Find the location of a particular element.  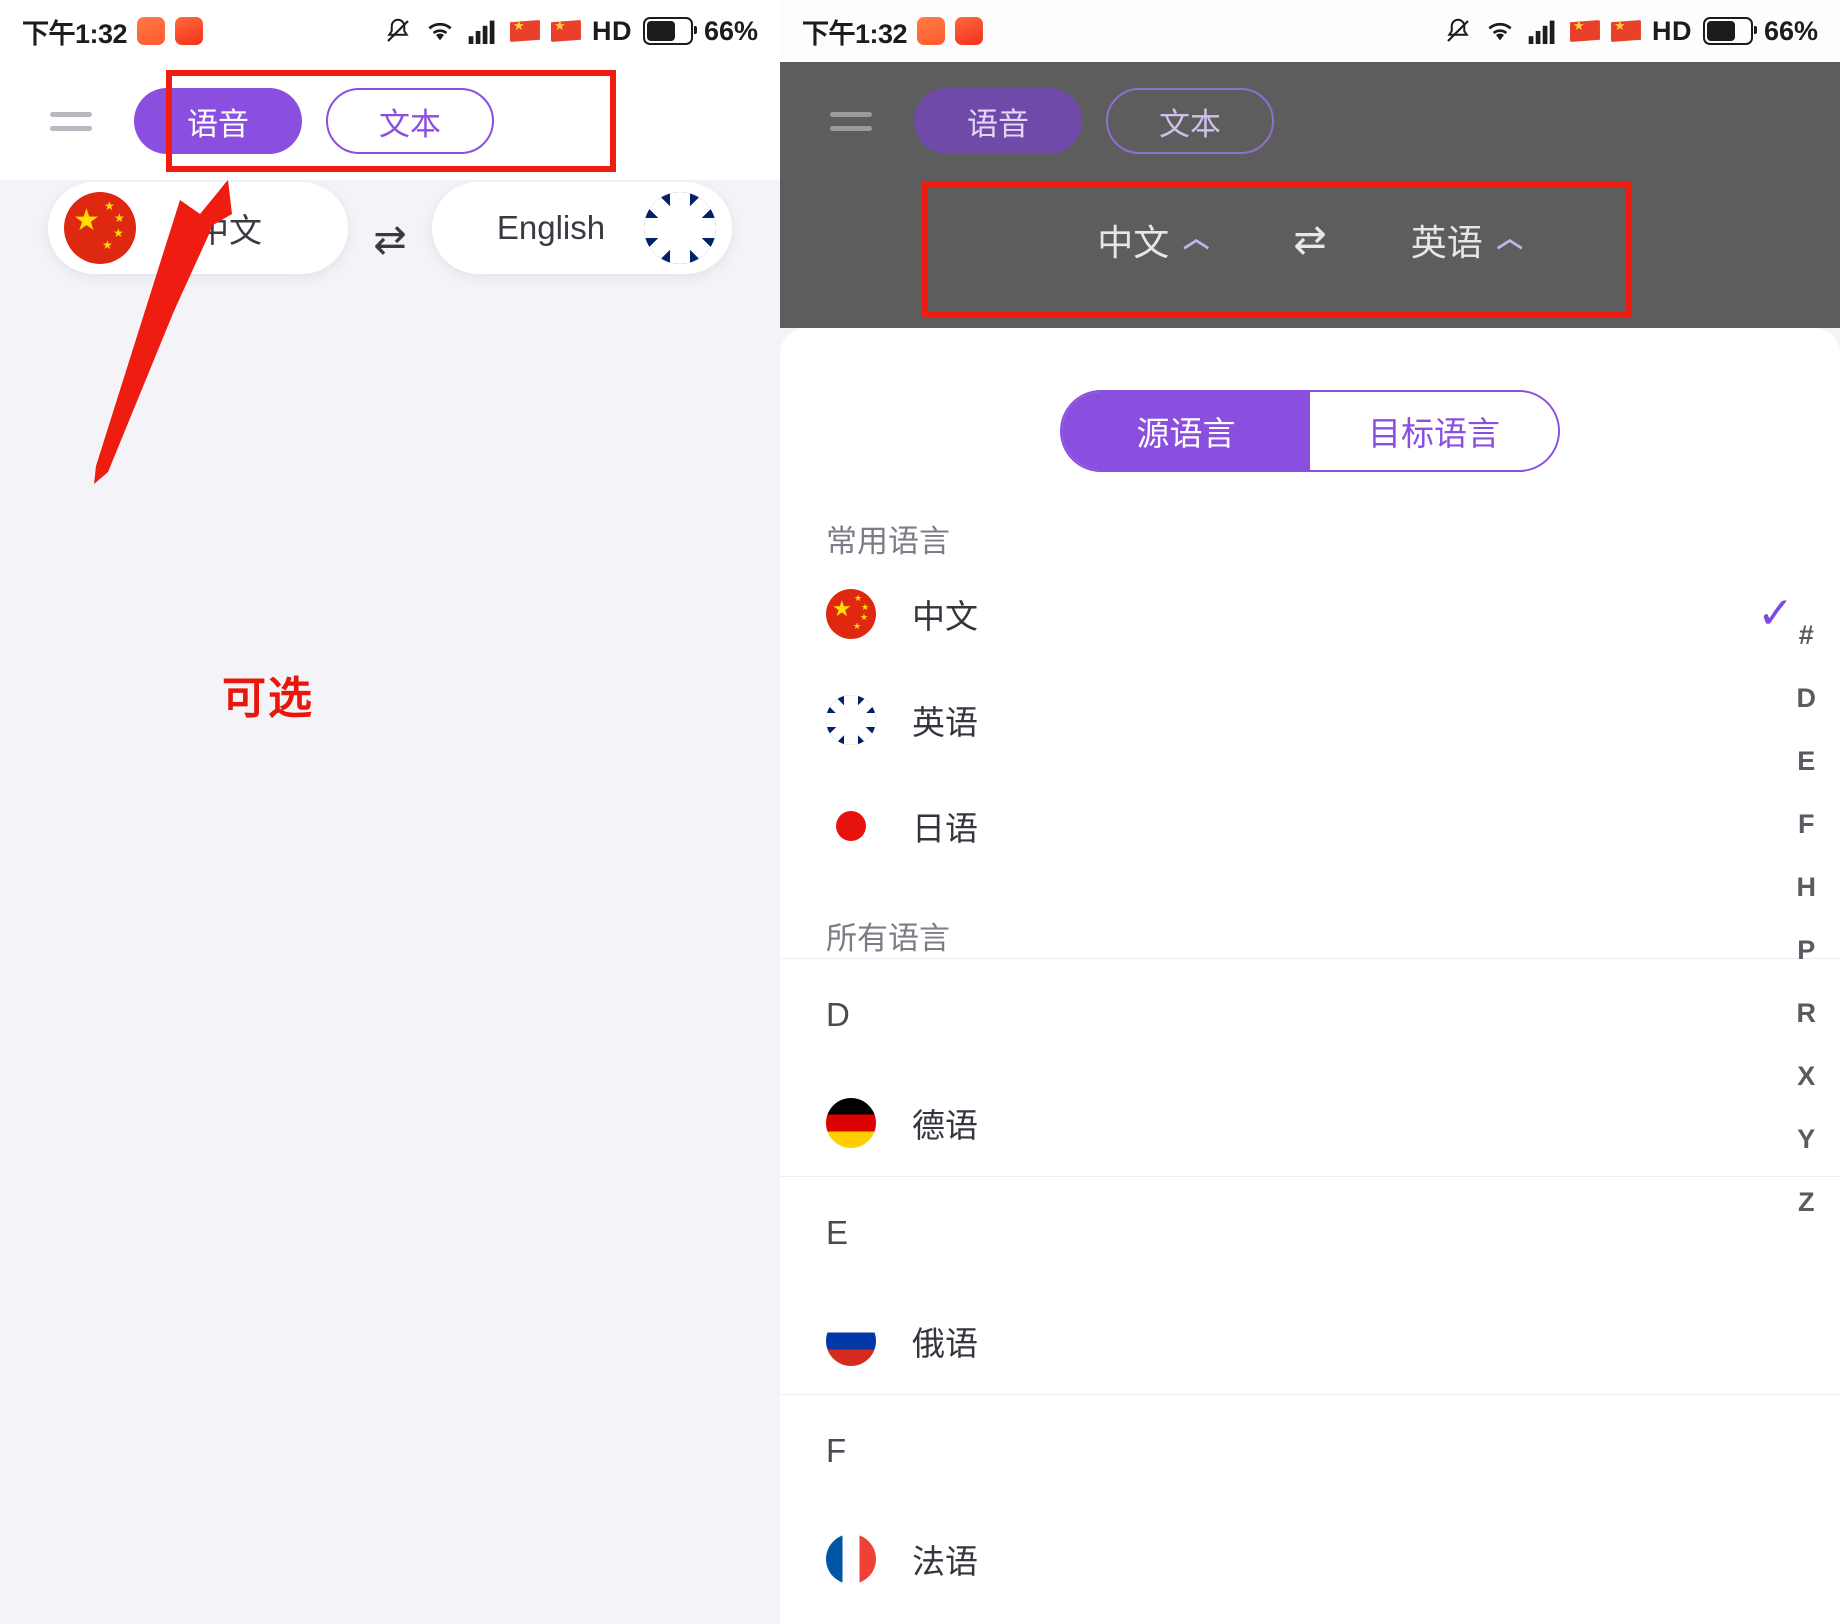

bottom-target-language-label: English is located at coordinates (551, 227).